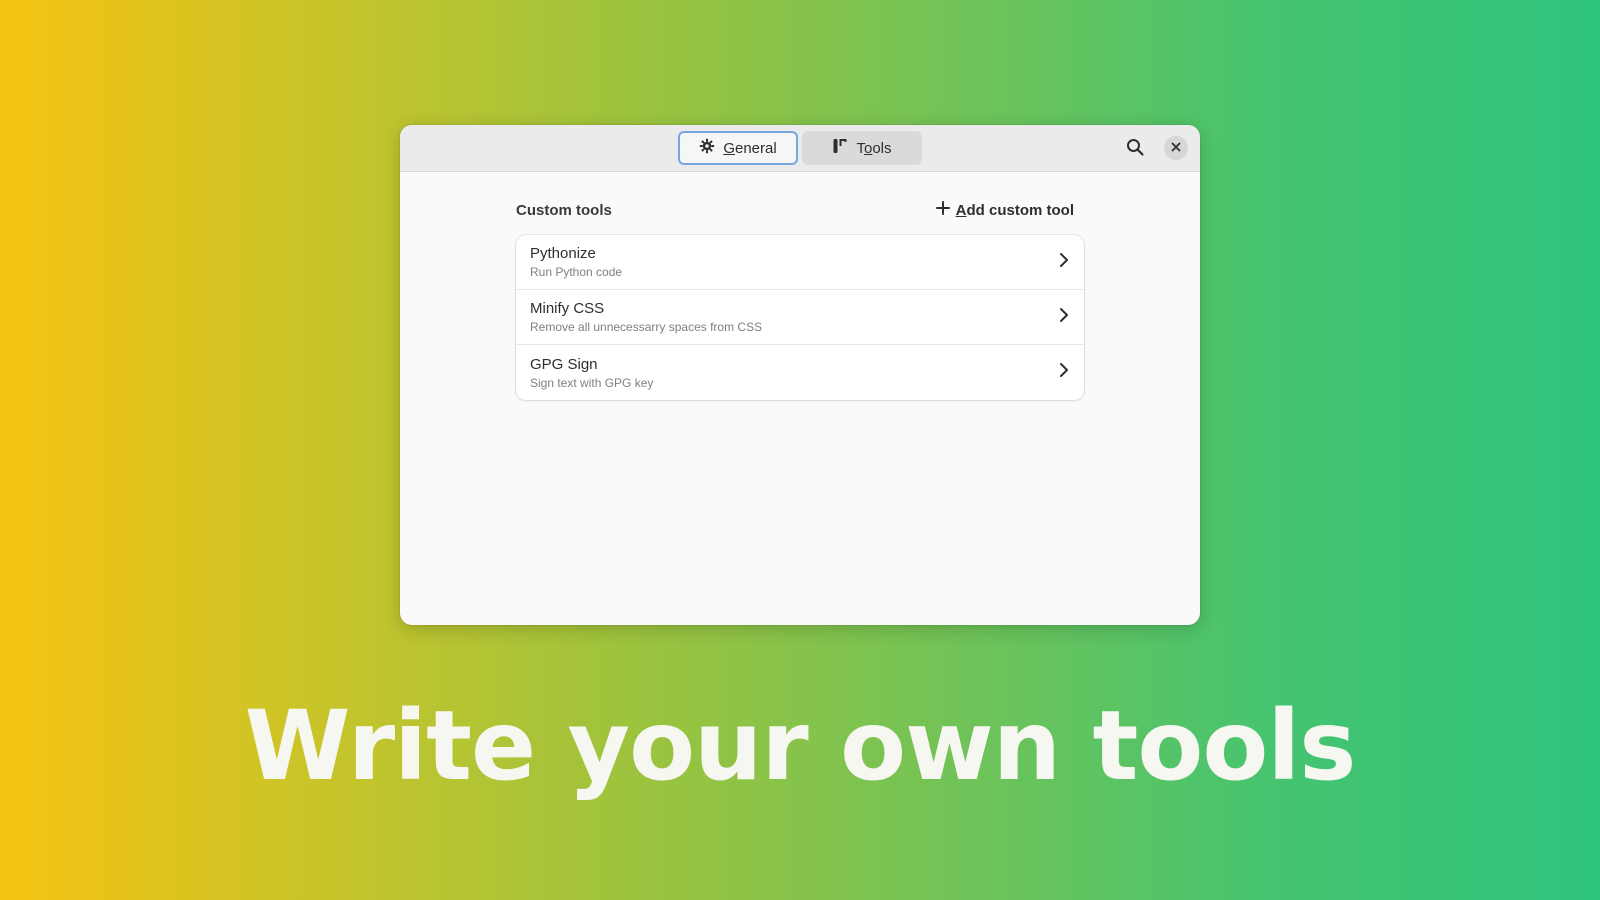 The width and height of the screenshot is (1600, 900). What do you see at coordinates (800, 210) in the screenshot?
I see `section-header: Custom tools Add custom tool` at bounding box center [800, 210].